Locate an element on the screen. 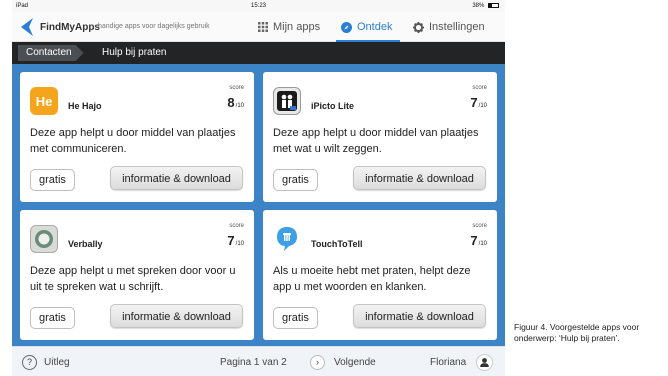 The image size is (668, 376). app-name: TouchToTell is located at coordinates (337, 244).